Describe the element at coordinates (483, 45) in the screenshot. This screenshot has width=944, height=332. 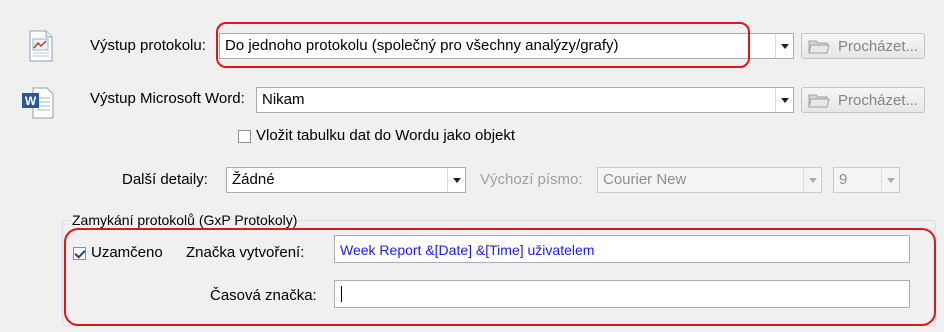
I see `report-output-highlight` at that location.